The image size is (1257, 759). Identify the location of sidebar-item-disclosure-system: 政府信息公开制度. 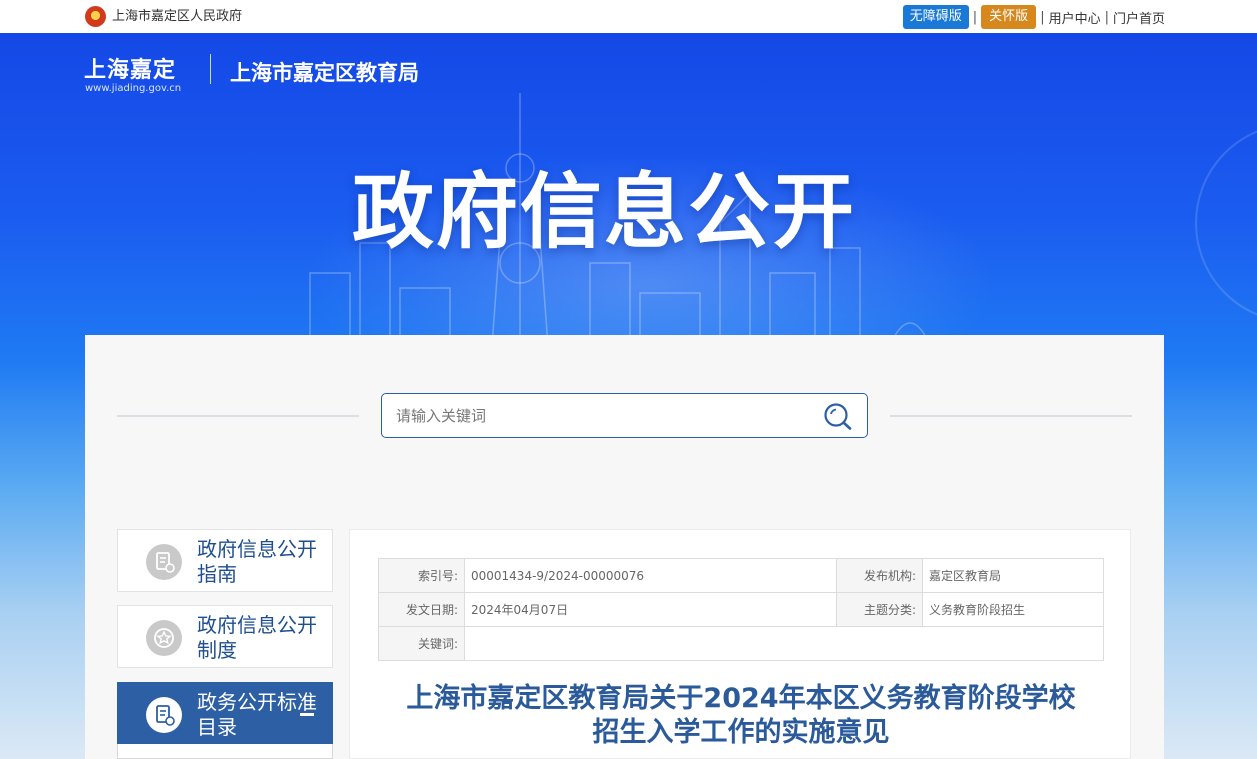
(225, 636).